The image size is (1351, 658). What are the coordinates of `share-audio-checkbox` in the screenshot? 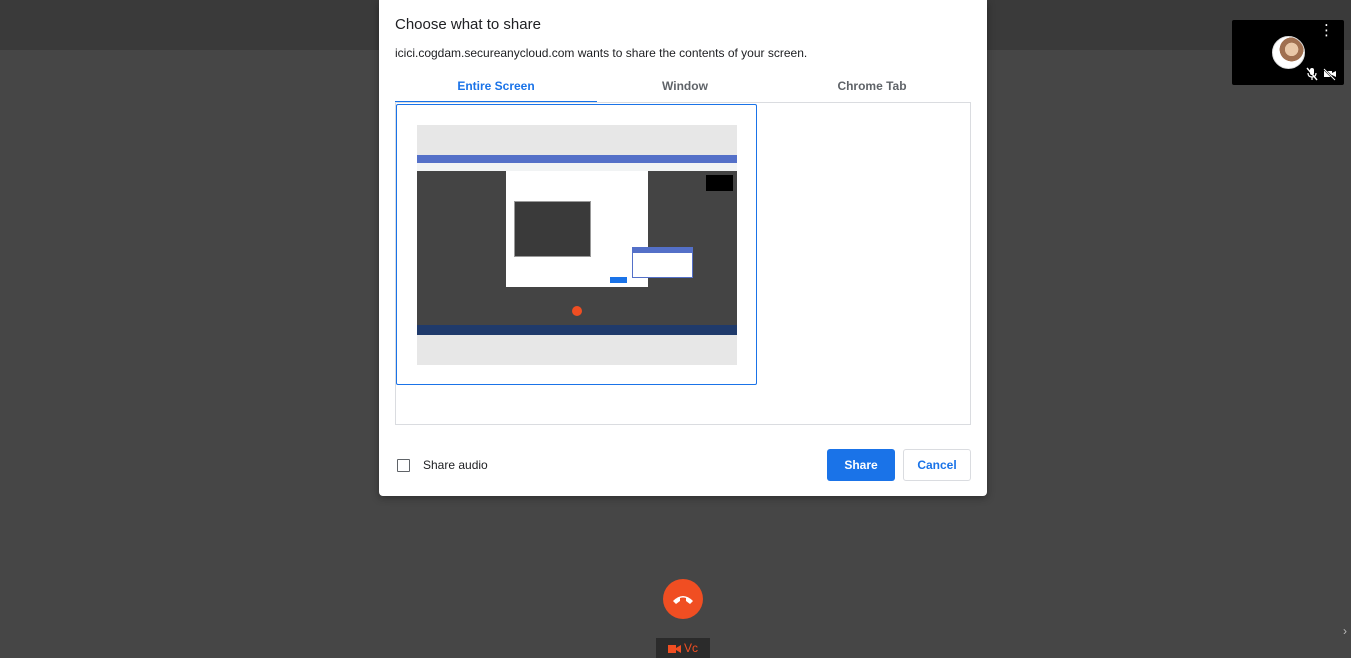 It's located at (403, 465).